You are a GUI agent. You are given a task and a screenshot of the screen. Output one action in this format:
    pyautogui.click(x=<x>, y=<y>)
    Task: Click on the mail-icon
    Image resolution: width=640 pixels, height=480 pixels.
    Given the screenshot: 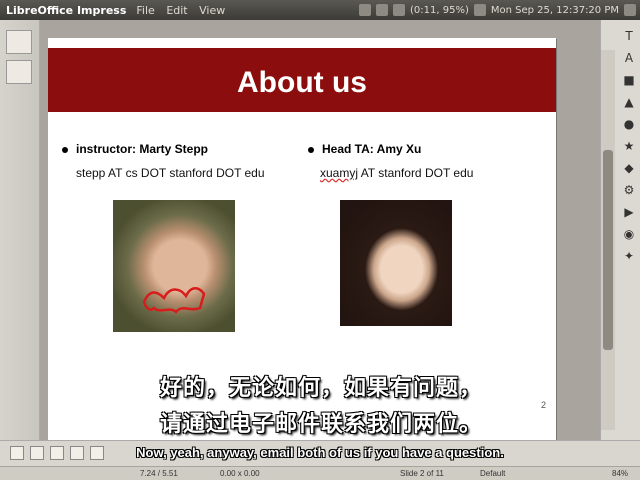 What is the action you would take?
    pyautogui.click(x=382, y=10)
    